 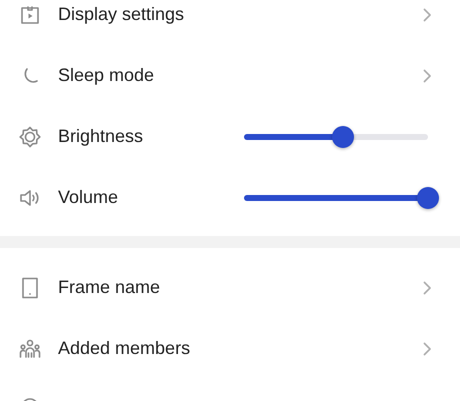 What do you see at coordinates (101, 136) in the screenshot?
I see `setting-label: Brightness` at bounding box center [101, 136].